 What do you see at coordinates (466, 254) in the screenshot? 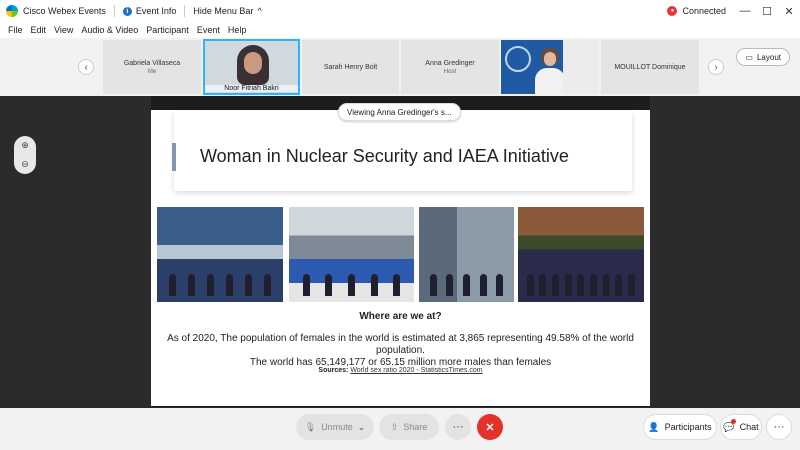
I see `slide-photo-group-standing` at bounding box center [466, 254].